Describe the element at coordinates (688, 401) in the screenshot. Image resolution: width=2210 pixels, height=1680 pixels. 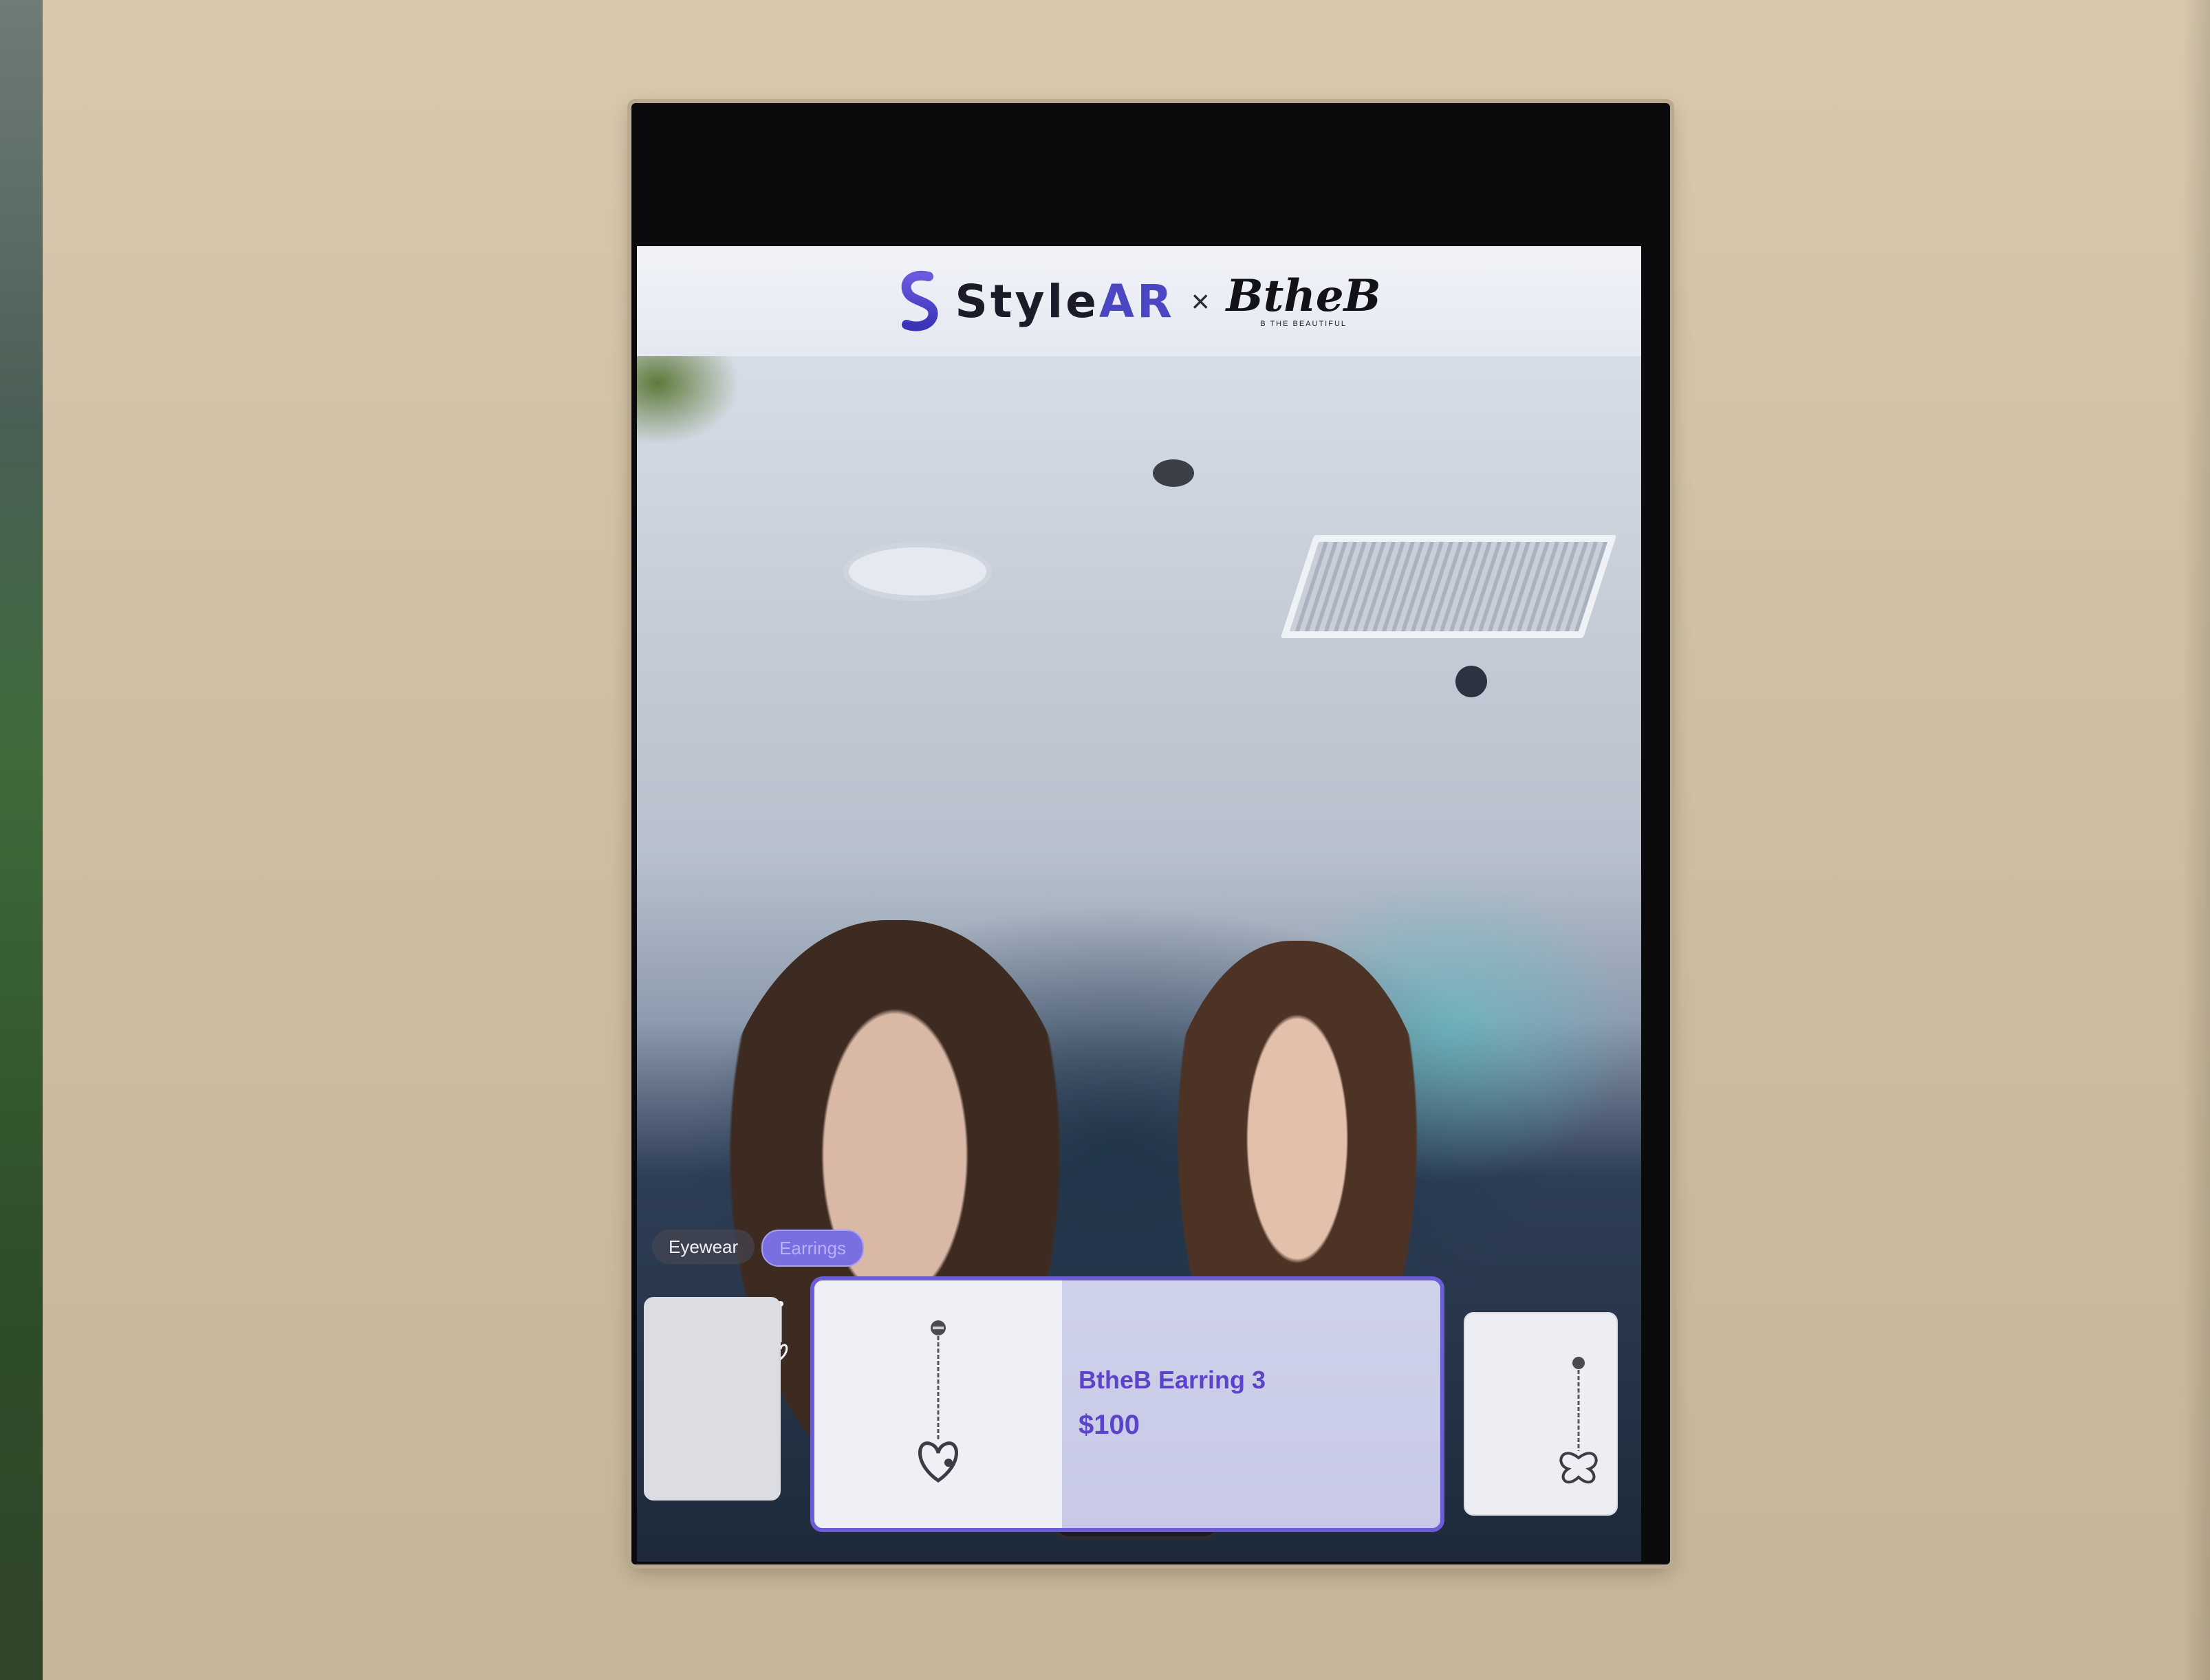
I see `plant-leaves` at that location.